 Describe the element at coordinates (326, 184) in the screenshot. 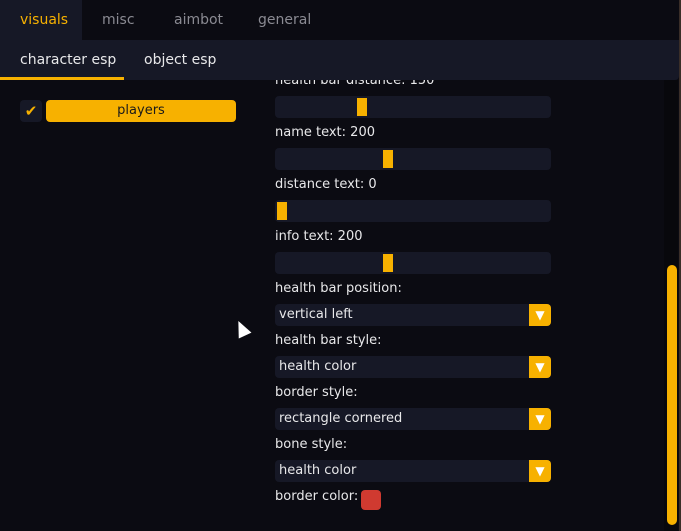

I see `slider-label: distance text: 0` at that location.